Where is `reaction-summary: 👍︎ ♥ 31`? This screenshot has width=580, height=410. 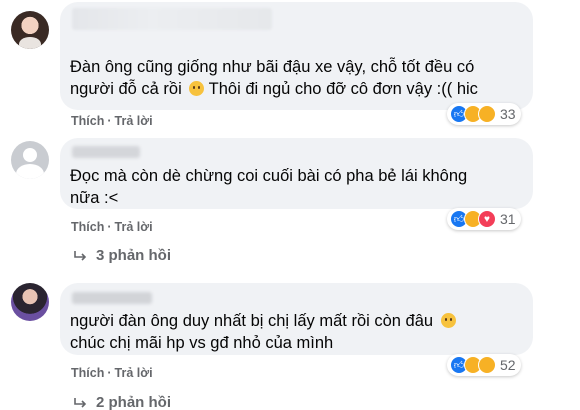
reaction-summary: 👍︎ ♥ 31 is located at coordinates (484, 219).